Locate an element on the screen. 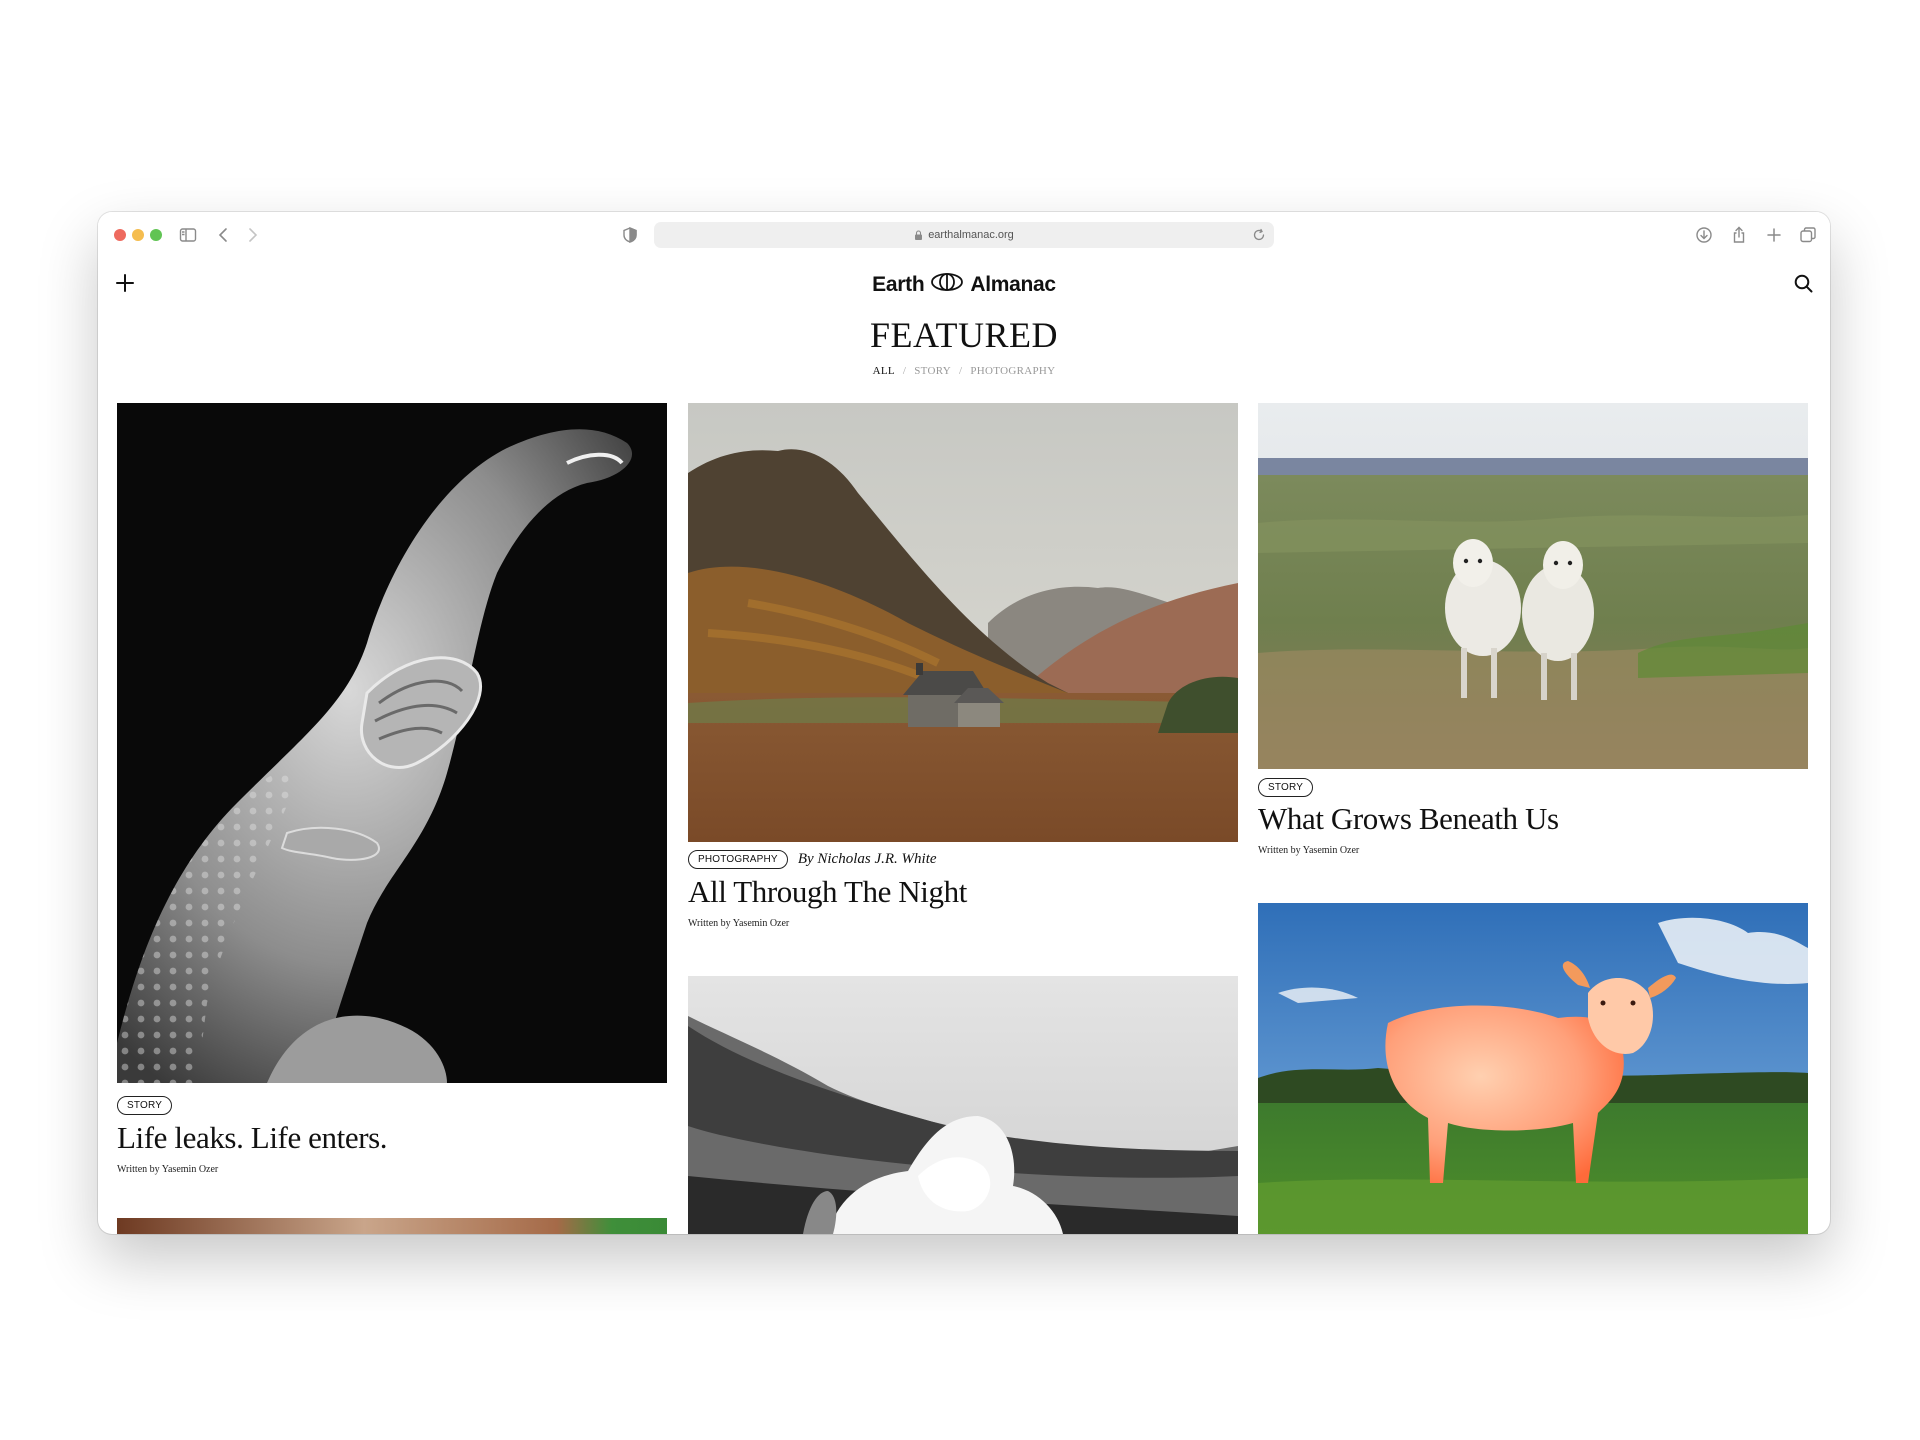 Image resolution: width=1920 pixels, height=1440 pixels. site-logo: Earth Almanac is located at coordinates (964, 285).